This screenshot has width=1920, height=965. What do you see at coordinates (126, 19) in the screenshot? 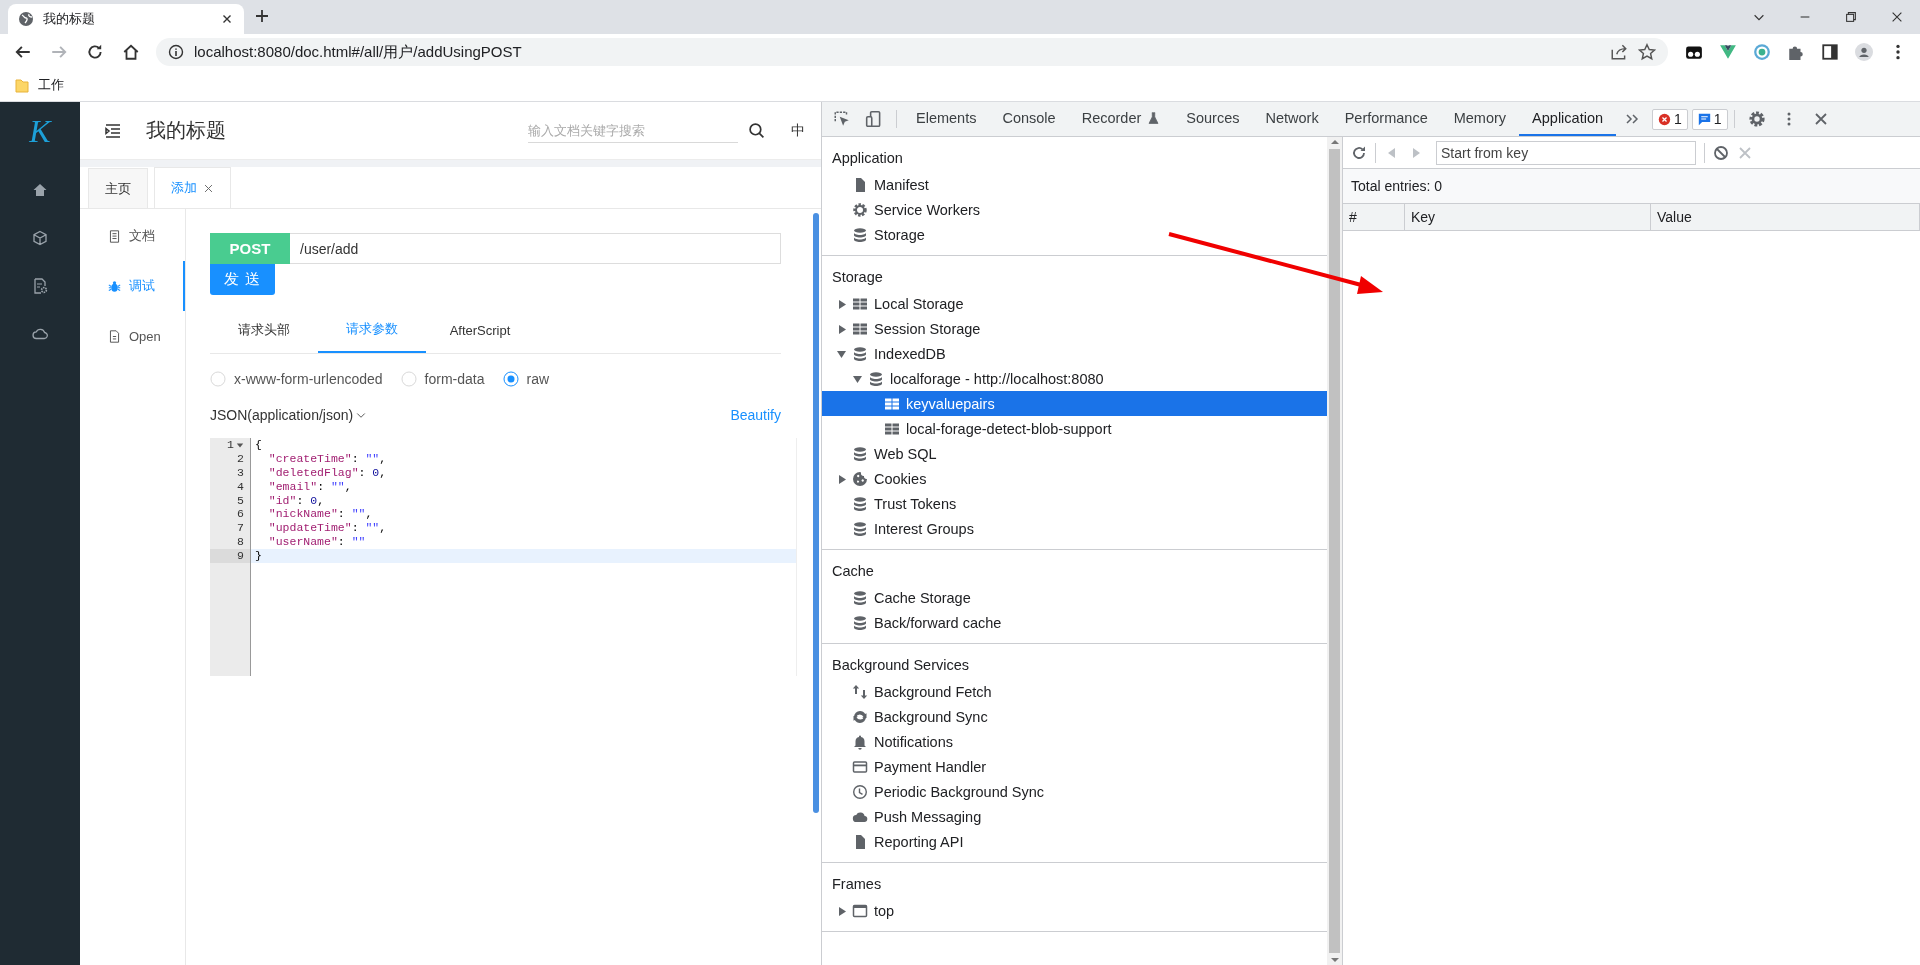
I see `browser-tab: 我的标题` at bounding box center [126, 19].